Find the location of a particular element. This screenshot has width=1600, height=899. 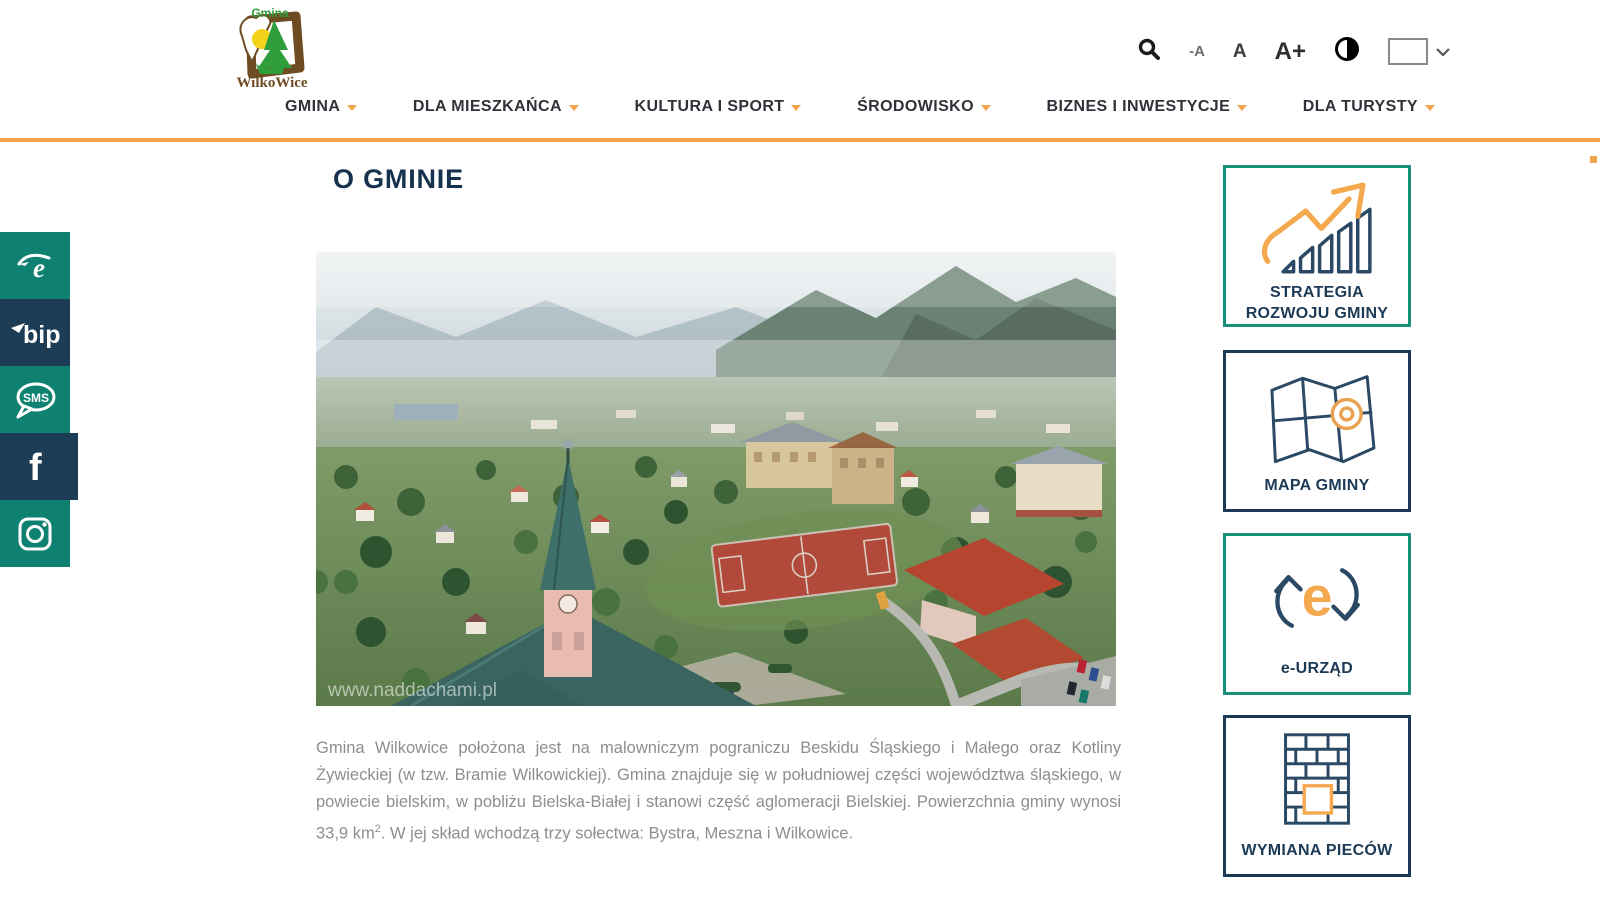

instagram-icon is located at coordinates (35, 533).